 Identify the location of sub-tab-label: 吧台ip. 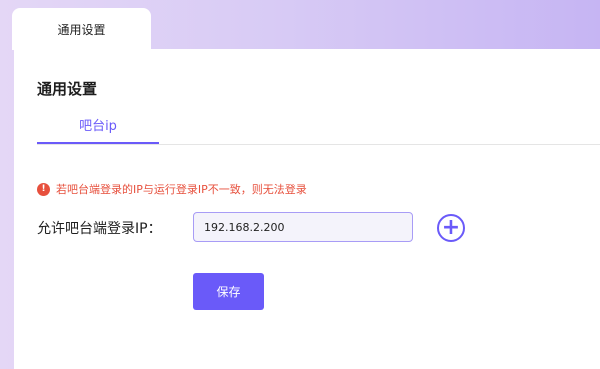
(98, 126).